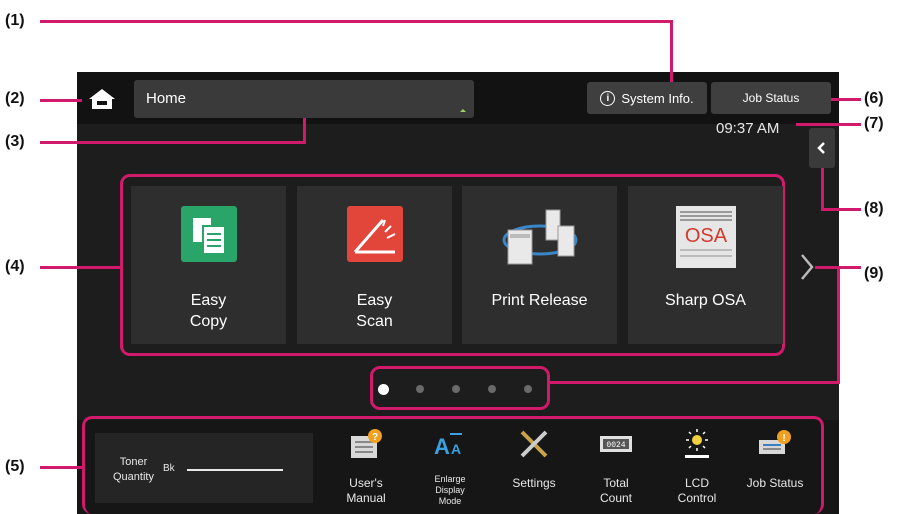  I want to click on copy-icon, so click(209, 234).